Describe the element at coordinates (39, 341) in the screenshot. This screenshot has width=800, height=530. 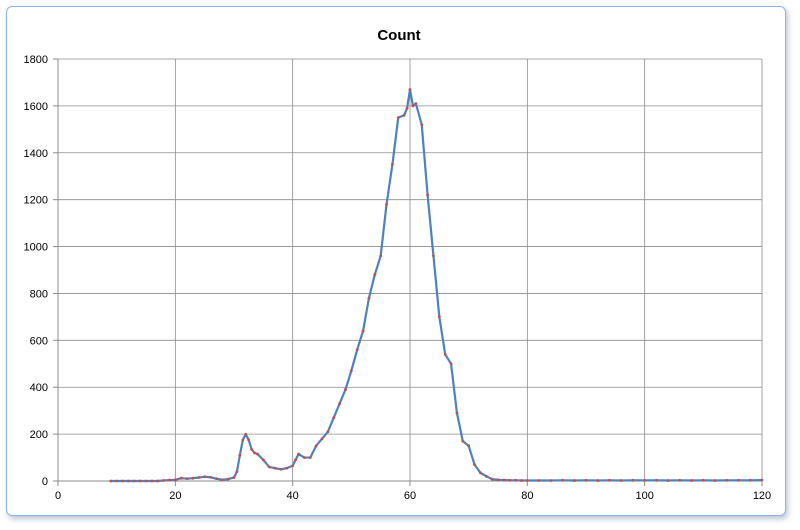
I see `y-tick-label: 600` at that location.